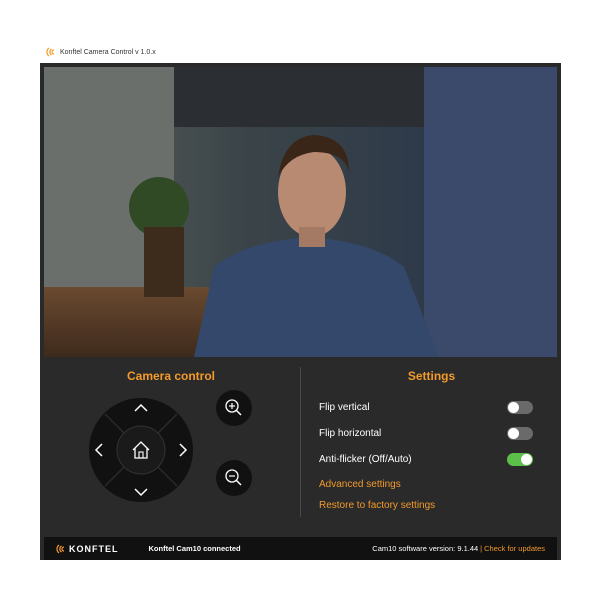  What do you see at coordinates (520, 459) in the screenshot?
I see `anti-flicker-toggle` at bounding box center [520, 459].